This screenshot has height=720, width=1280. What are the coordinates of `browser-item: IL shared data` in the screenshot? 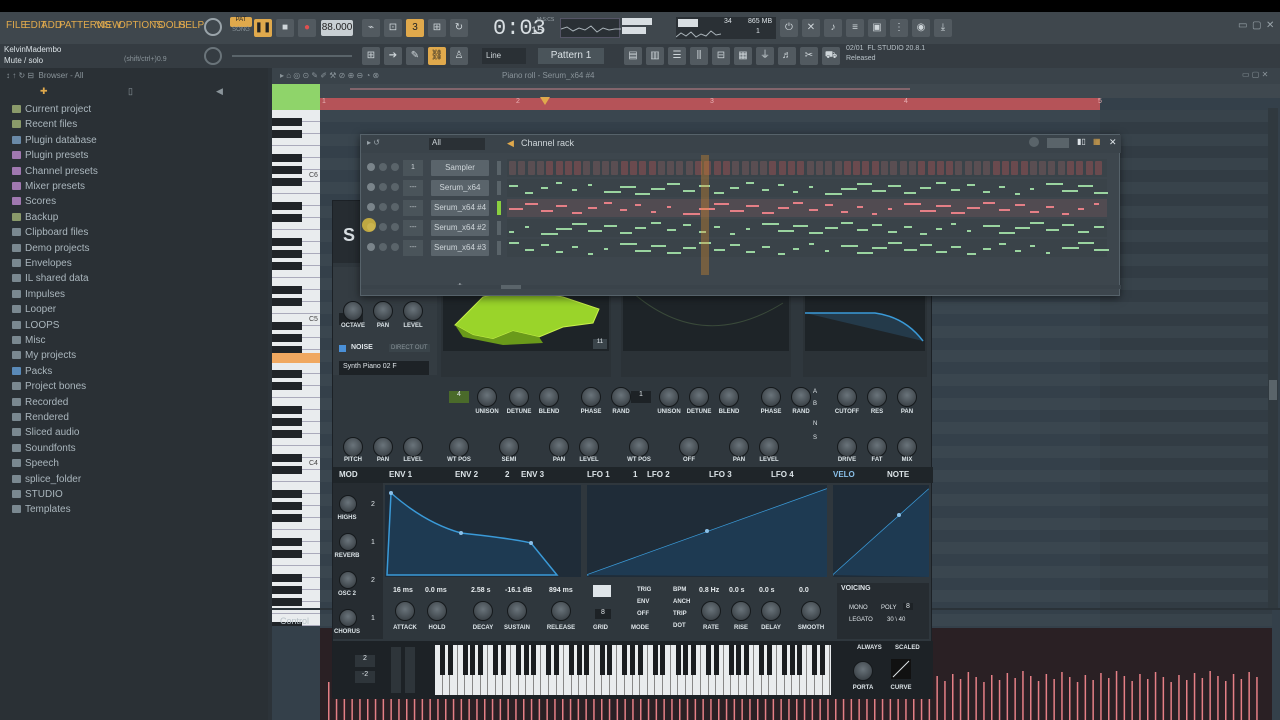 It's located at (50, 280).